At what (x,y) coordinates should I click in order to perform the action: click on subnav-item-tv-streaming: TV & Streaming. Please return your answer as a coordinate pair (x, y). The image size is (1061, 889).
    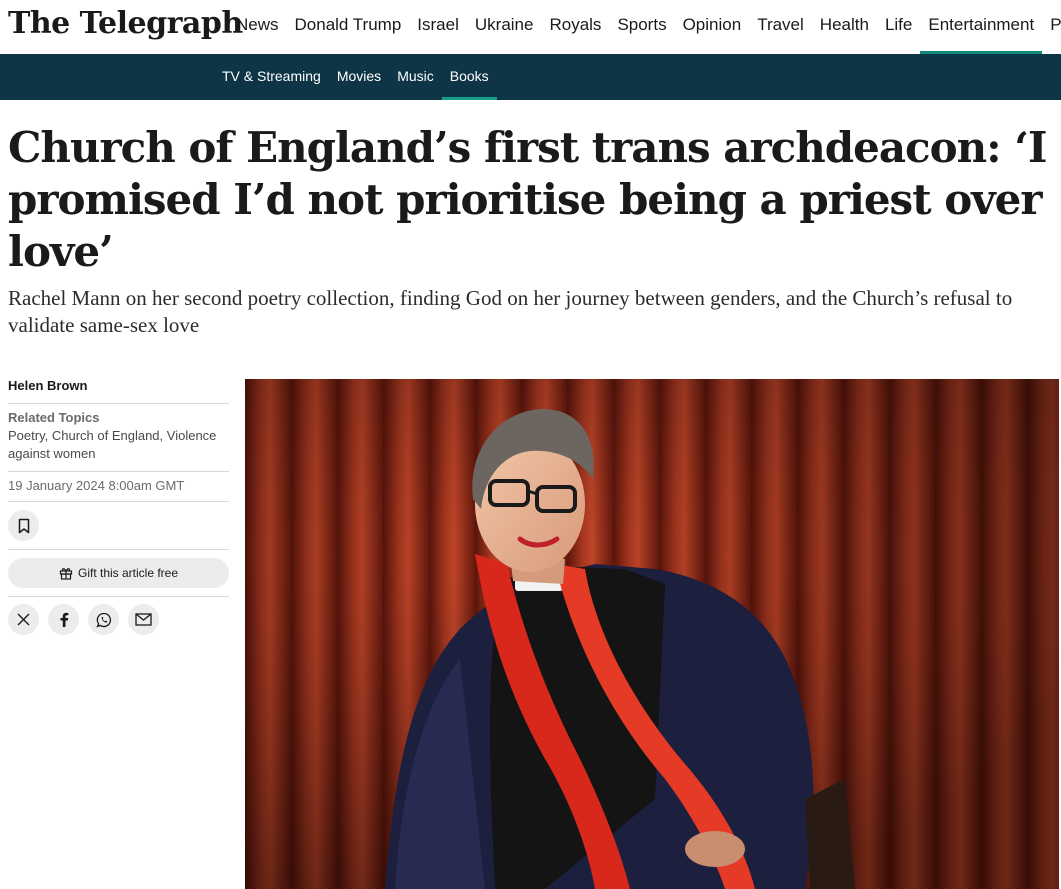
    Looking at the image, I should click on (271, 77).